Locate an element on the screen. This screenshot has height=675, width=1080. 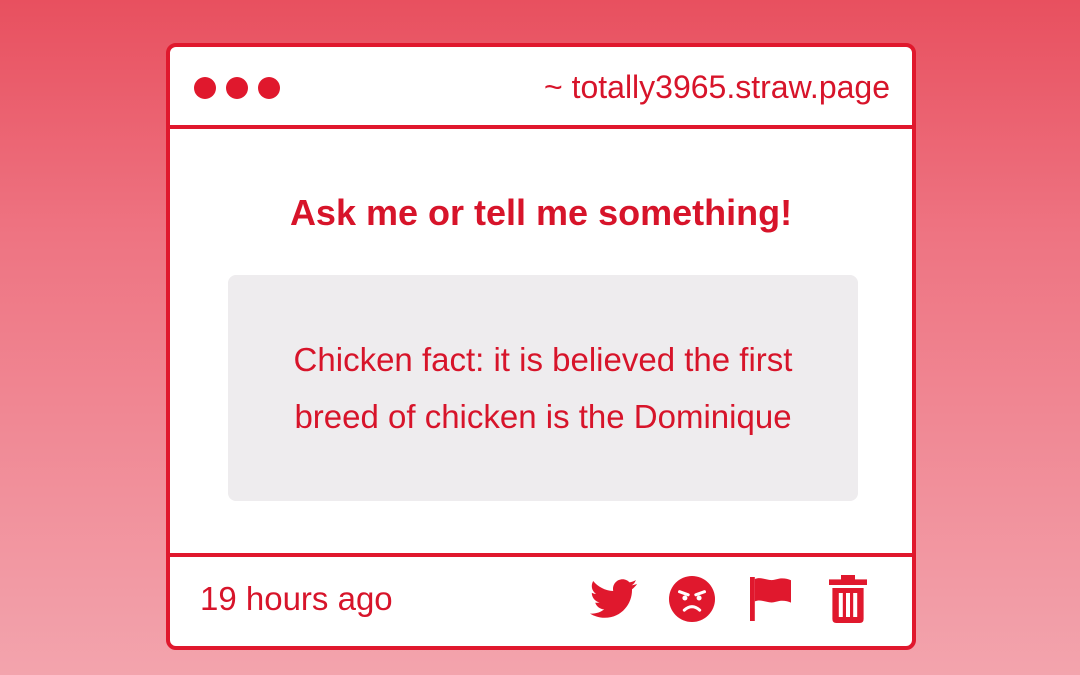
angry-face-icon is located at coordinates (692, 599).